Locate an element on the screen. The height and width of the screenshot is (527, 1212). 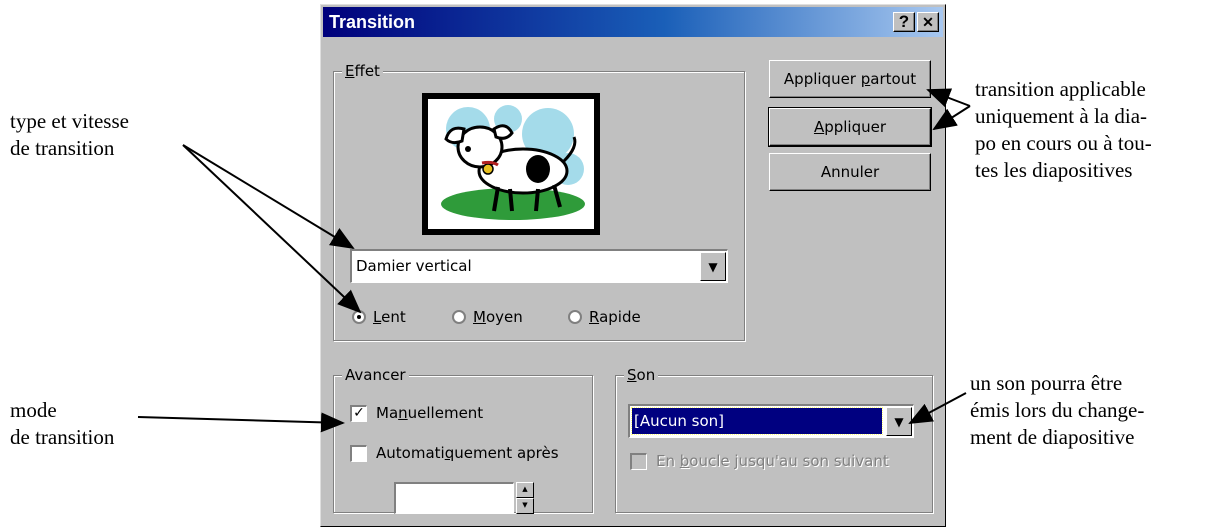
arrow-to-speed-radios is located at coordinates (272, 229).